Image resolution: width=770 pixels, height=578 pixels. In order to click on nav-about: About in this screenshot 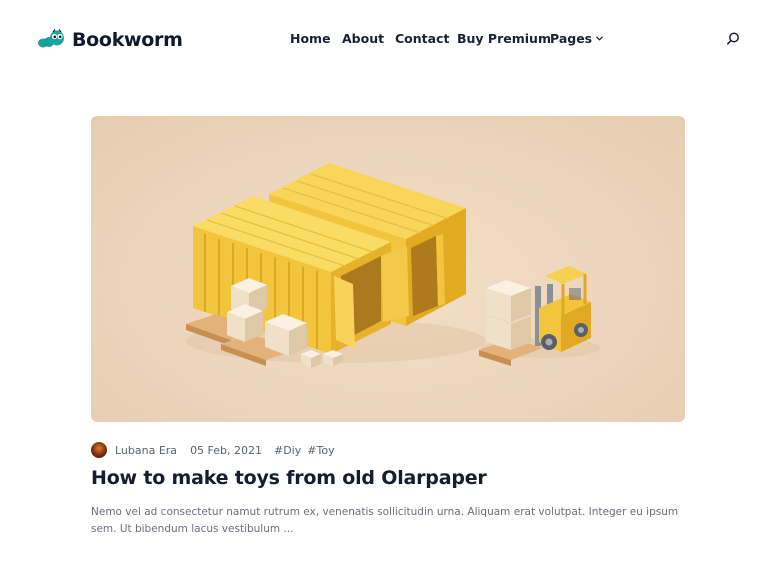, I will do `click(363, 38)`.